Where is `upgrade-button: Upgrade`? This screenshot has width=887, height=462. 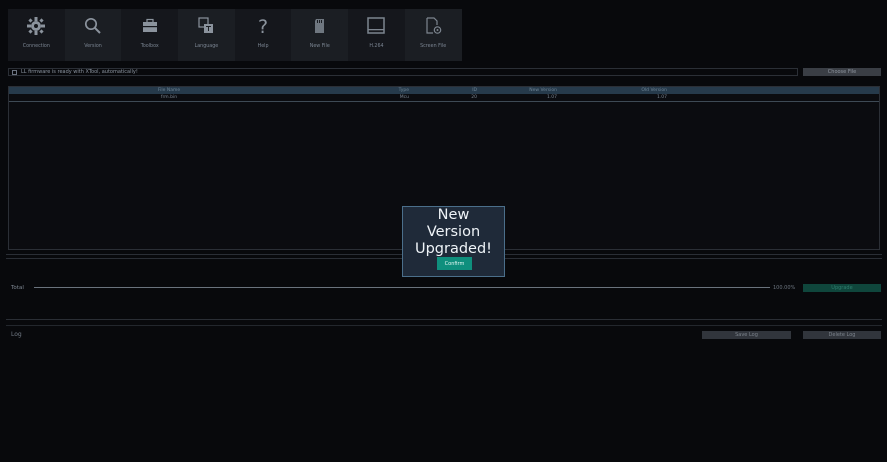 upgrade-button: Upgrade is located at coordinates (842, 288).